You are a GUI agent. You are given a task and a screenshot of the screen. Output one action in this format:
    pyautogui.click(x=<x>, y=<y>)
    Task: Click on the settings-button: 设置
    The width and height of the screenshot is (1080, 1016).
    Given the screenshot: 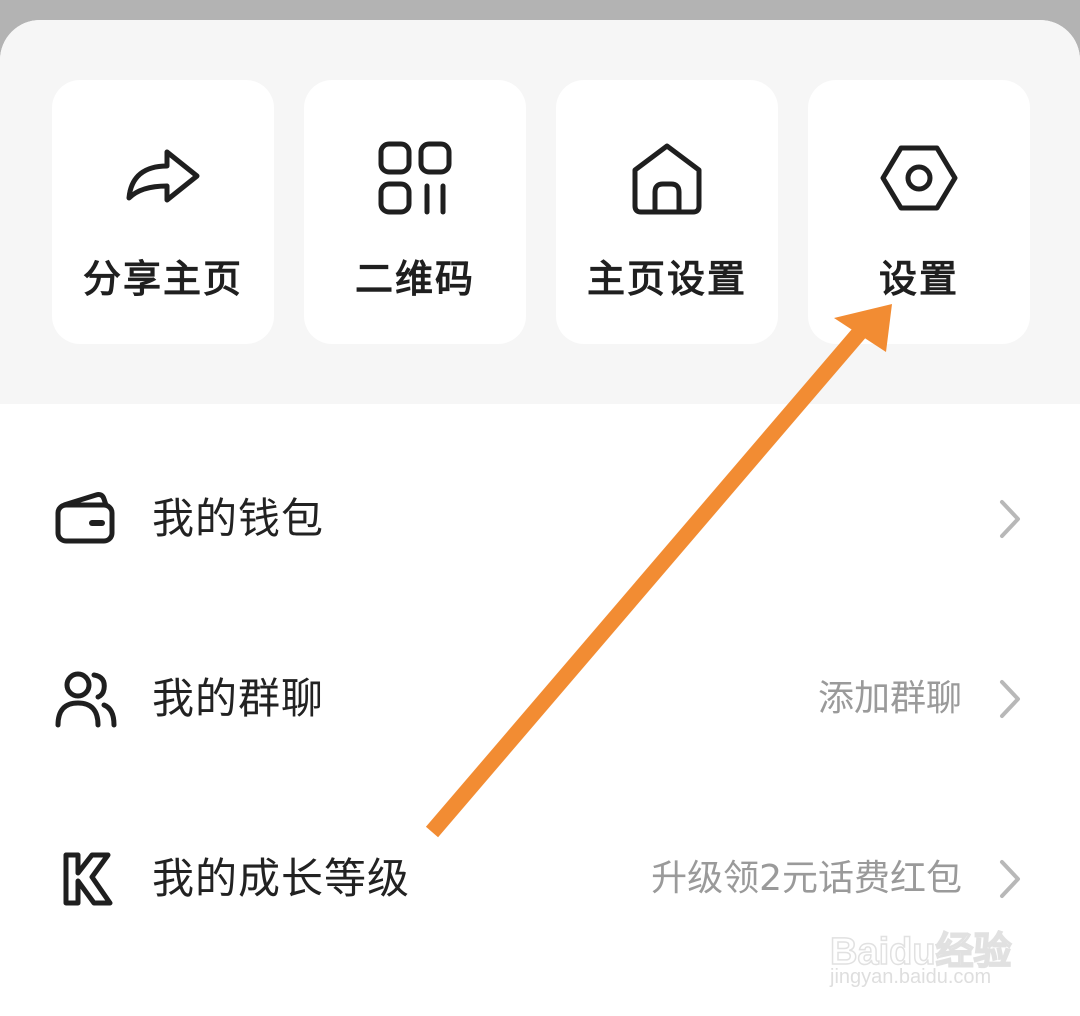 What is the action you would take?
    pyautogui.click(x=919, y=212)
    